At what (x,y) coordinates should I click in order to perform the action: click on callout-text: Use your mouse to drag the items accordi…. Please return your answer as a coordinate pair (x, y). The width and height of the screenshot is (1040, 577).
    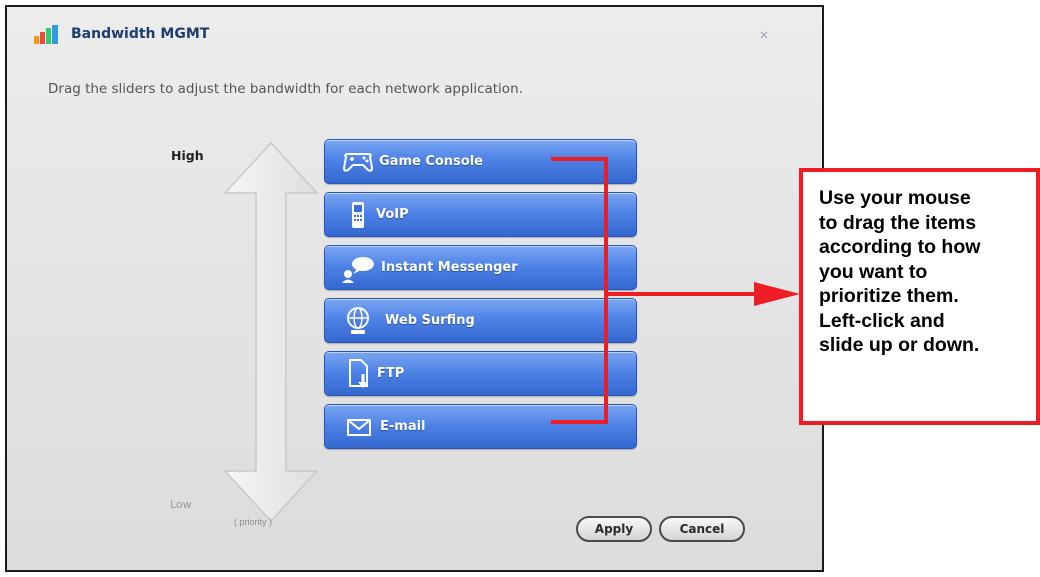
    Looking at the image, I should click on (900, 271).